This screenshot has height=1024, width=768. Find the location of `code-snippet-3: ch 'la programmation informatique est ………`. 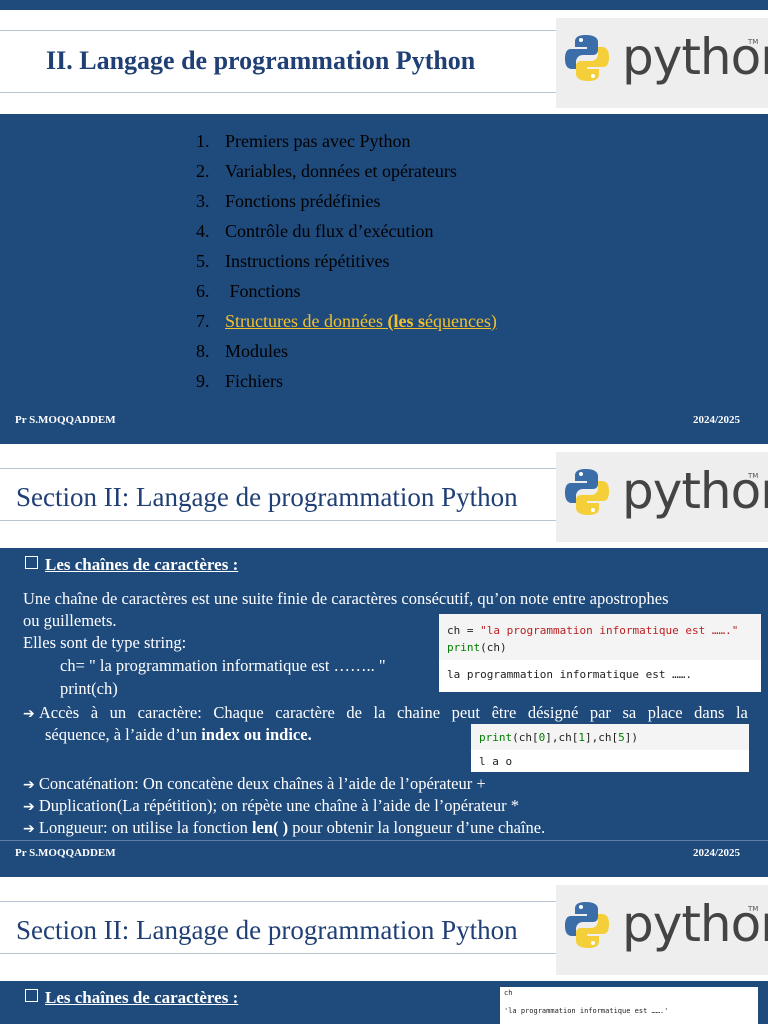

code-snippet-3: ch 'la programmation informatique est ……… is located at coordinates (629, 1005).